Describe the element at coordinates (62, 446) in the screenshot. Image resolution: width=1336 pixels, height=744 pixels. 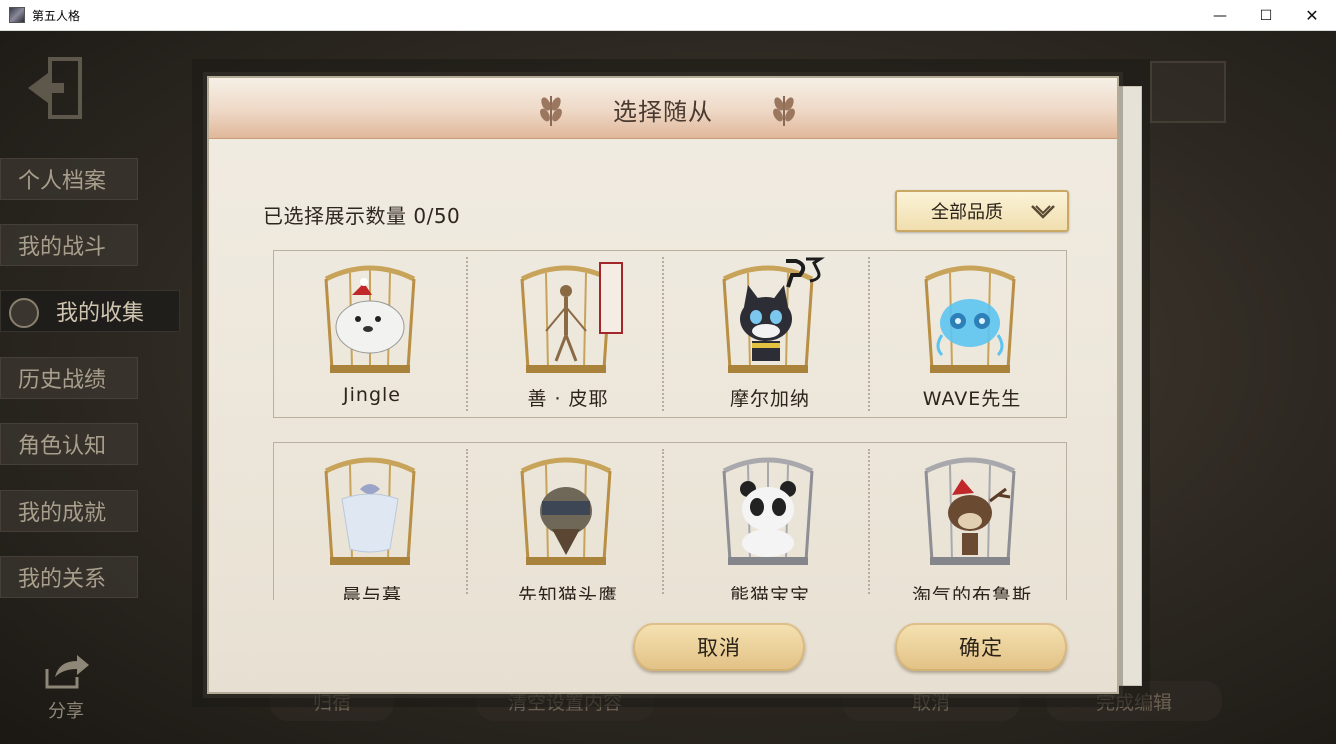
I see `sidebar-item-label: 角色认知` at that location.